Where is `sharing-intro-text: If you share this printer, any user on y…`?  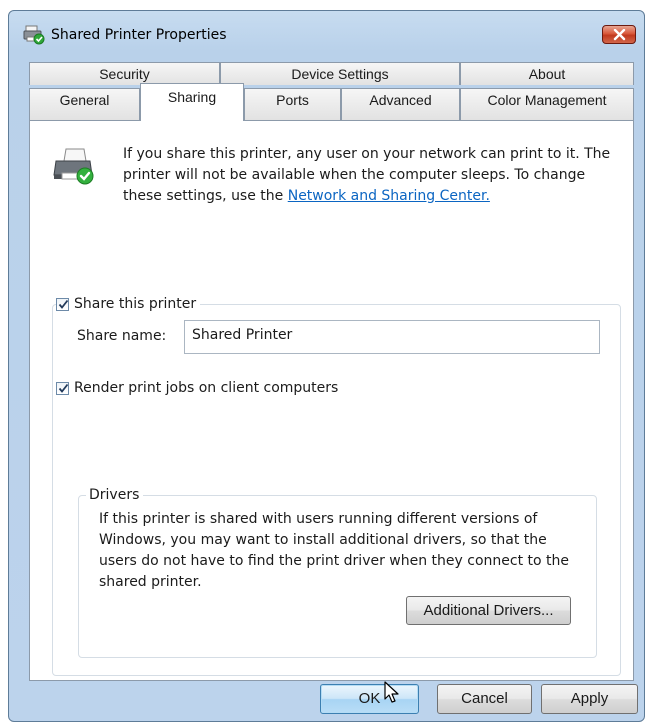 sharing-intro-text: If you share this printer, any user on y… is located at coordinates (373, 175).